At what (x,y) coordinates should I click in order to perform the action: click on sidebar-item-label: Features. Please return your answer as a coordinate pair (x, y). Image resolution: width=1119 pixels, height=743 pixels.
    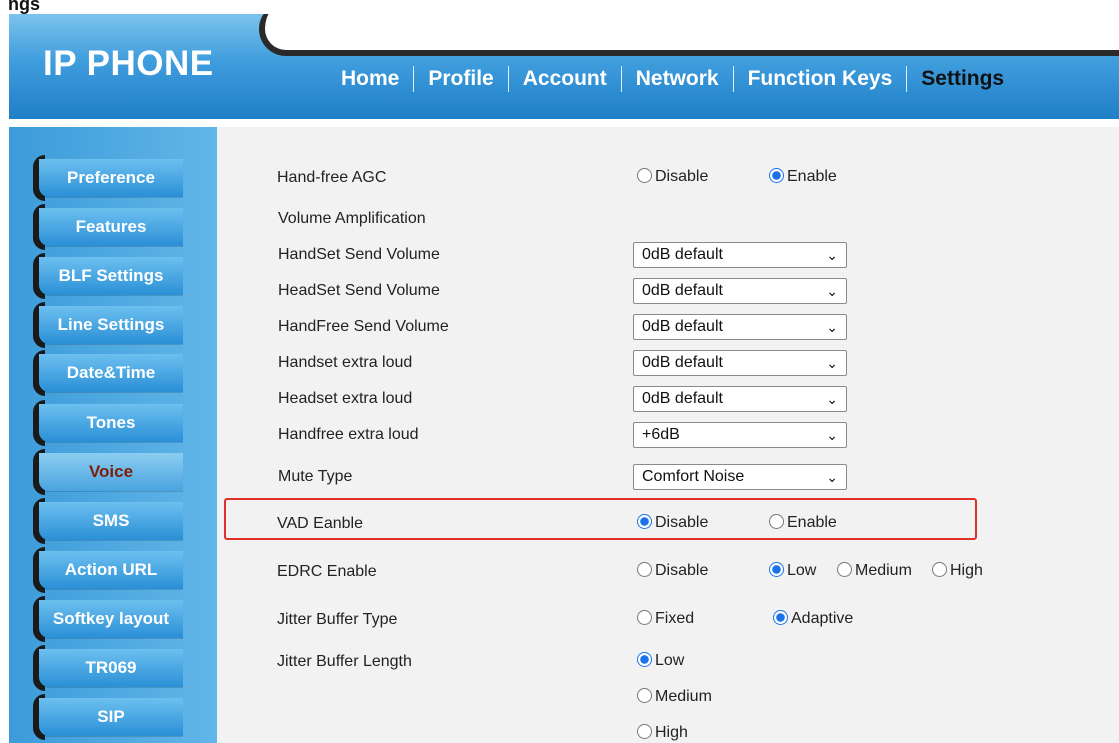
    Looking at the image, I should click on (111, 227).